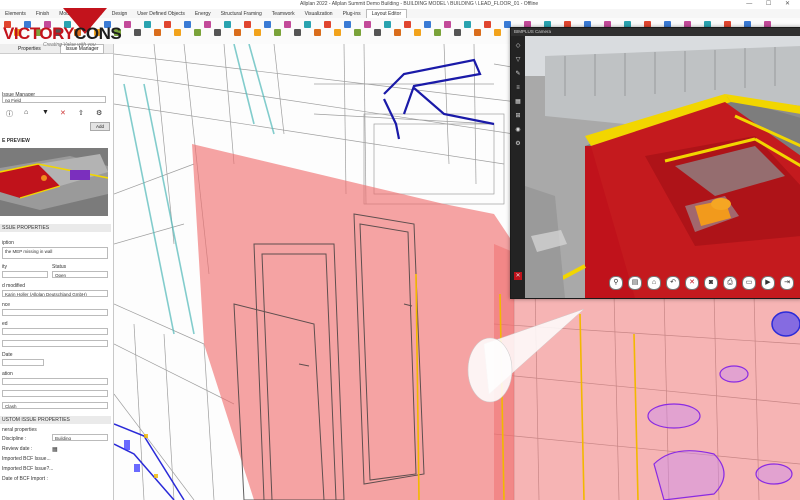 This screenshot has width=800, height=500. I want to click on preview-heading: E PREVIEW, so click(16, 141).